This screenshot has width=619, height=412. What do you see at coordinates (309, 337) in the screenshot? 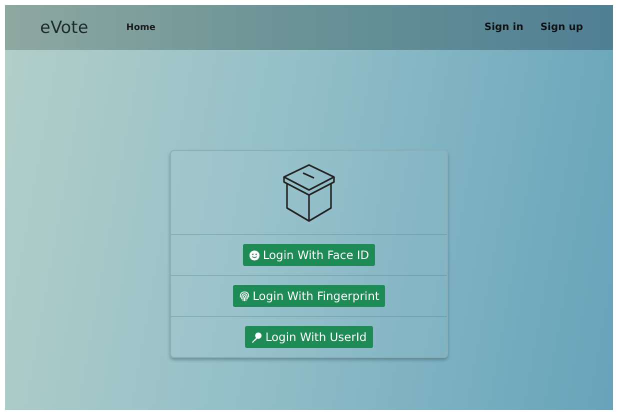
I see `login-button: Login With UserId` at bounding box center [309, 337].